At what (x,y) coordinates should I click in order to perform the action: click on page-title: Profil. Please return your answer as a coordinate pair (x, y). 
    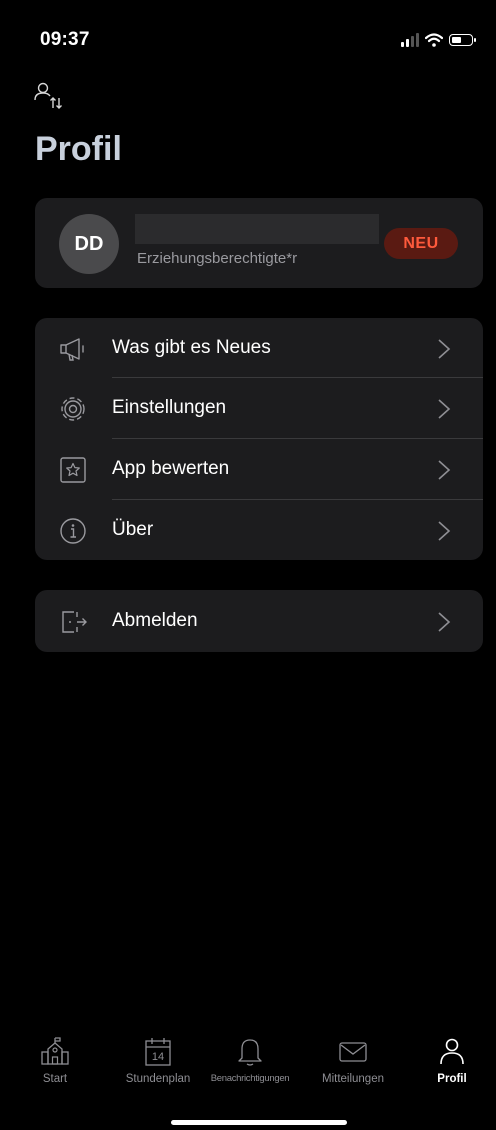
    Looking at the image, I should click on (78, 149).